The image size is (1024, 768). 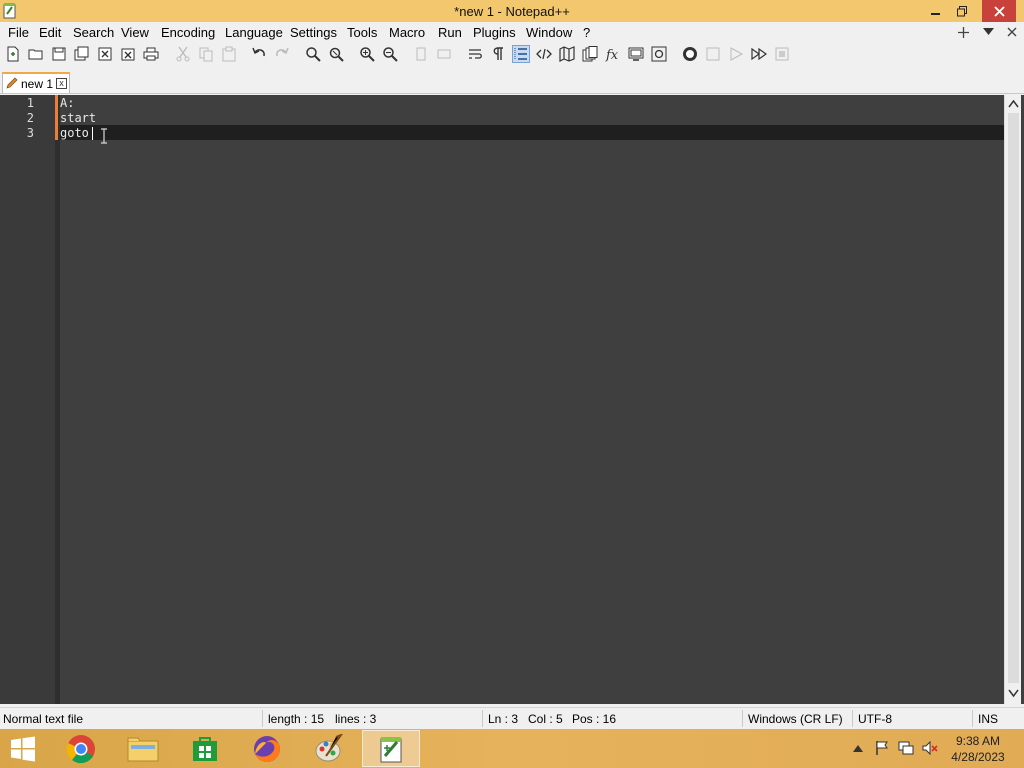 I want to click on sync-horizontal-button, so click(x=444, y=54).